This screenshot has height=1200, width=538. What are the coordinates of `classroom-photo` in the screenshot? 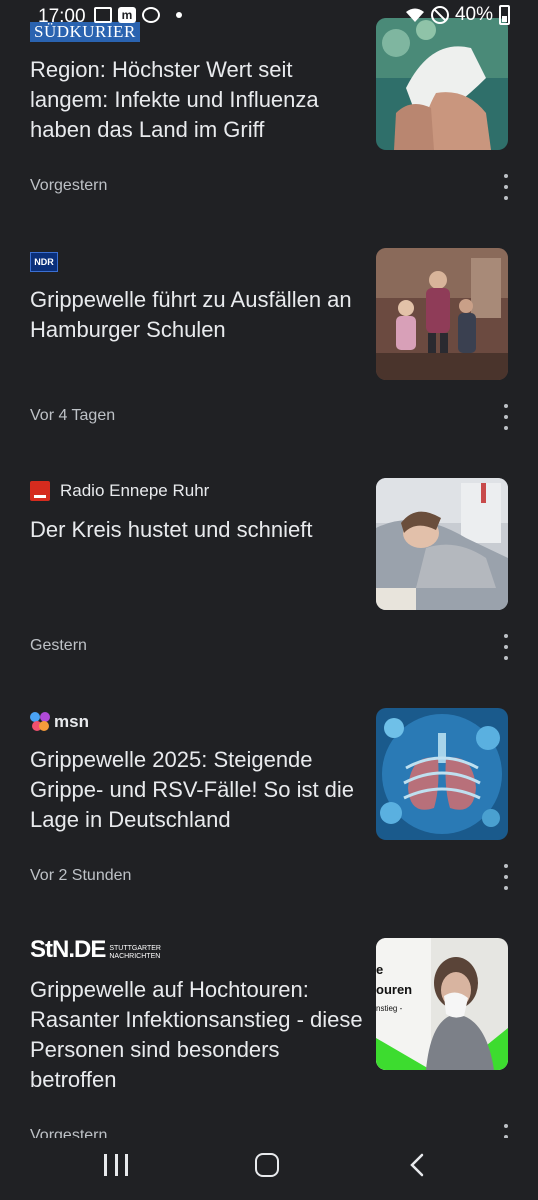 It's located at (442, 314).